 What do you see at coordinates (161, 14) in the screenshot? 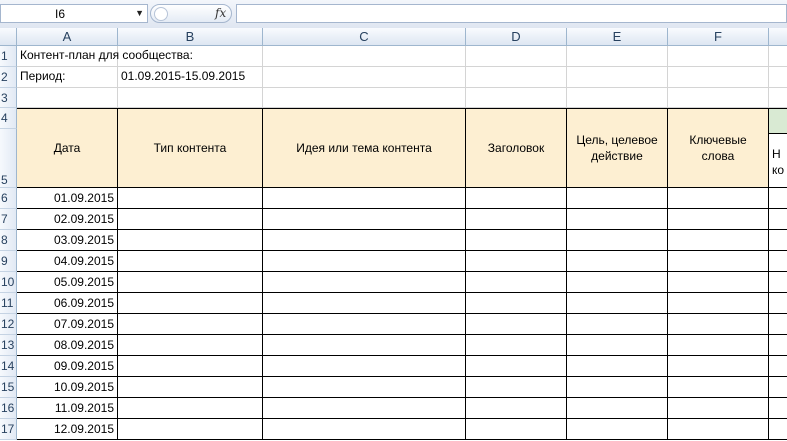
I see `resize-handle-icon` at bounding box center [161, 14].